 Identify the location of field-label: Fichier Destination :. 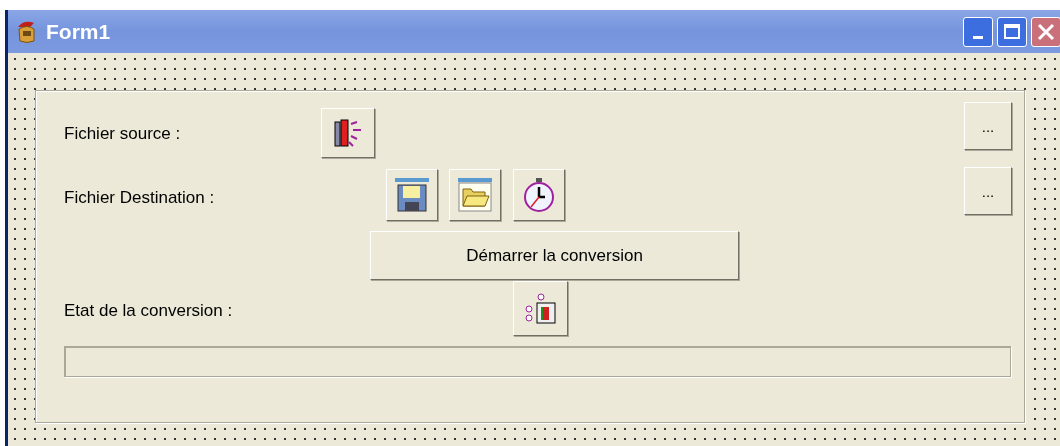
(139, 198).